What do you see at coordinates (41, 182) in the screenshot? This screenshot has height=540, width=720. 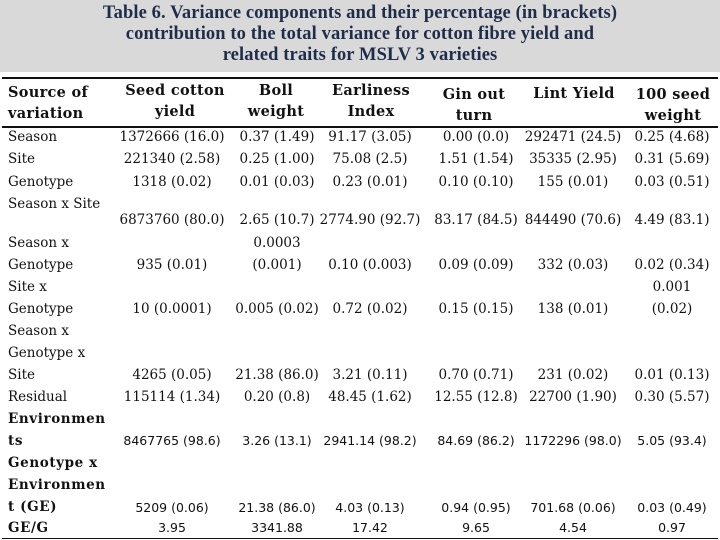 I see `row-label-genotype: Genotype` at bounding box center [41, 182].